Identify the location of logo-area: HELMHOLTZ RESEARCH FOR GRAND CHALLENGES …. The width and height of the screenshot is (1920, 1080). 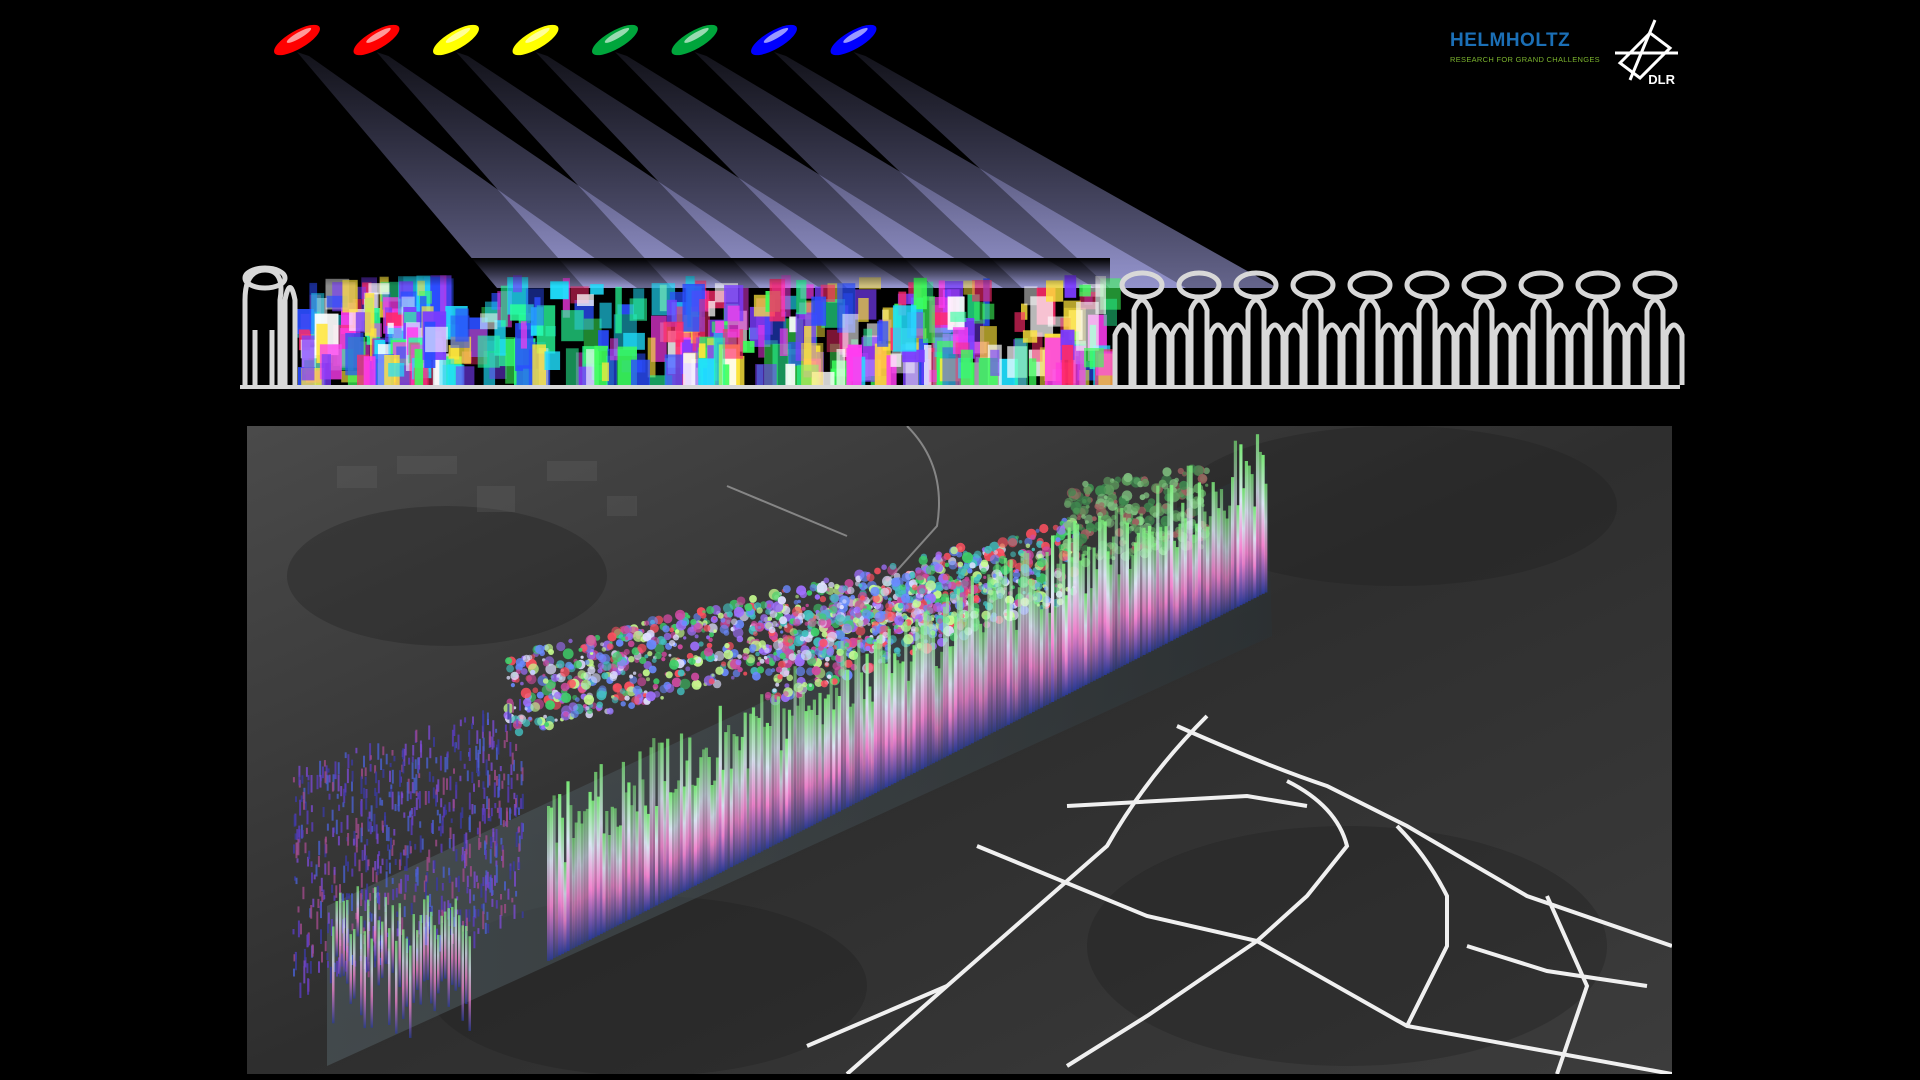
(1565, 53).